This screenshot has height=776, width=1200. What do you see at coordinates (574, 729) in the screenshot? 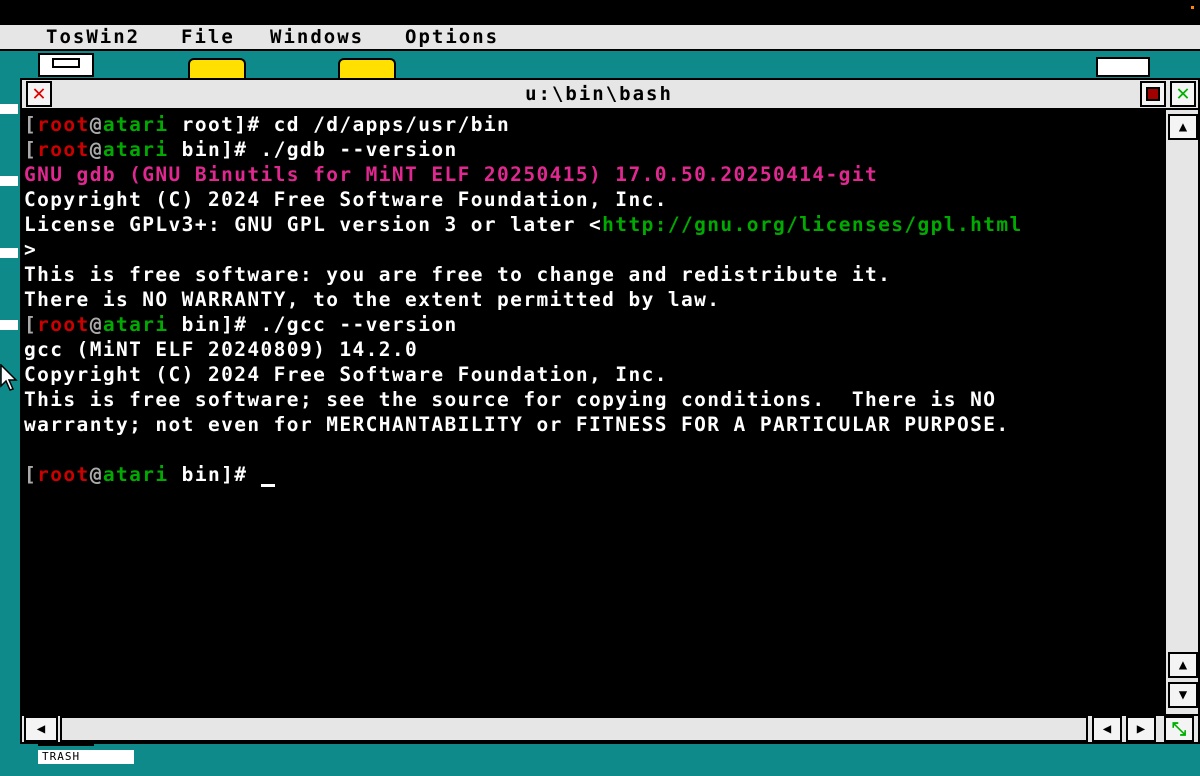
I see `horizontal-scroll-thumb` at bounding box center [574, 729].